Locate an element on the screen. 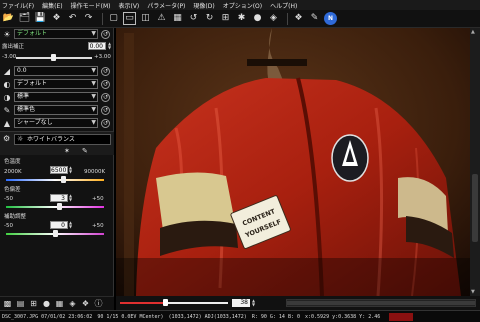 This screenshot has height=322, width=480. fit-view-icon: ▭ is located at coordinates (129, 18).